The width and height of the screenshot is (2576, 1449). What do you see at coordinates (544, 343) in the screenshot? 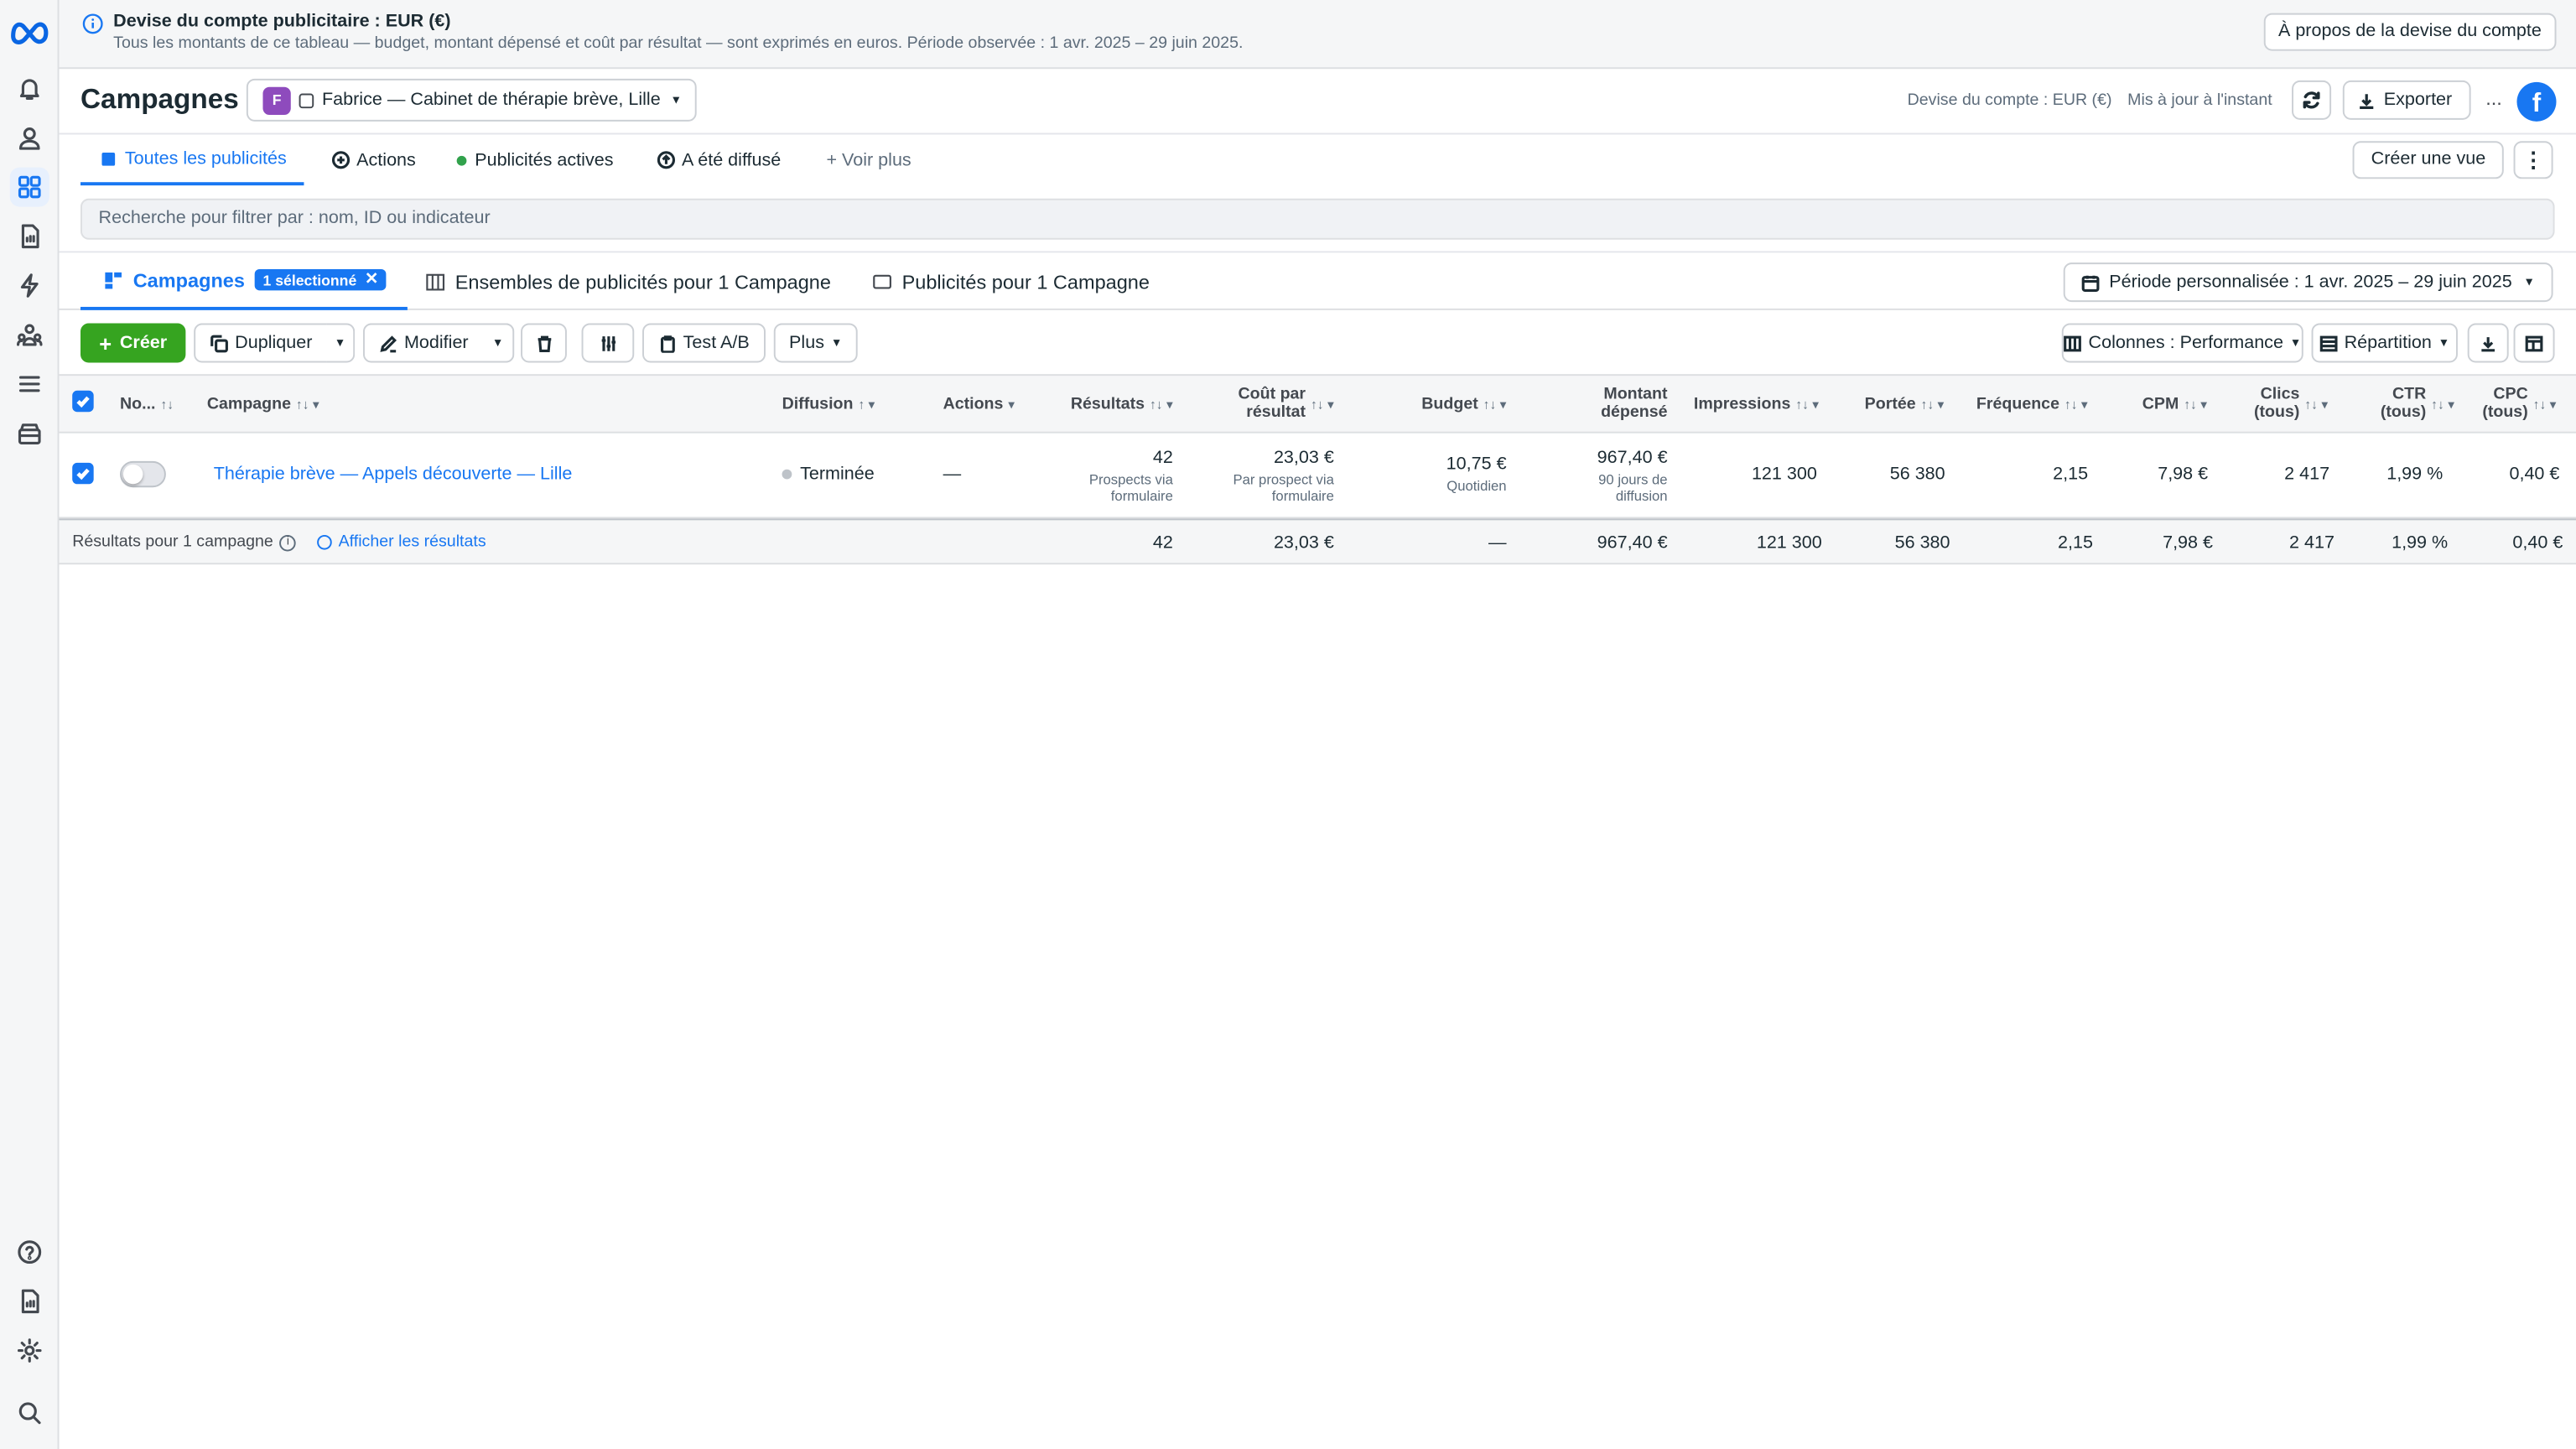
I see `delete-button` at bounding box center [544, 343].